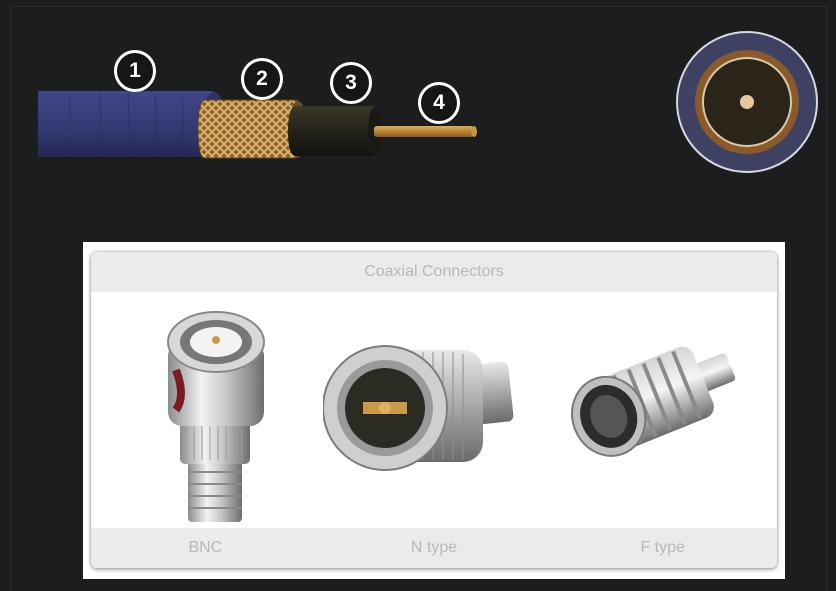  I want to click on n-type-connector-icon, so click(418, 408).